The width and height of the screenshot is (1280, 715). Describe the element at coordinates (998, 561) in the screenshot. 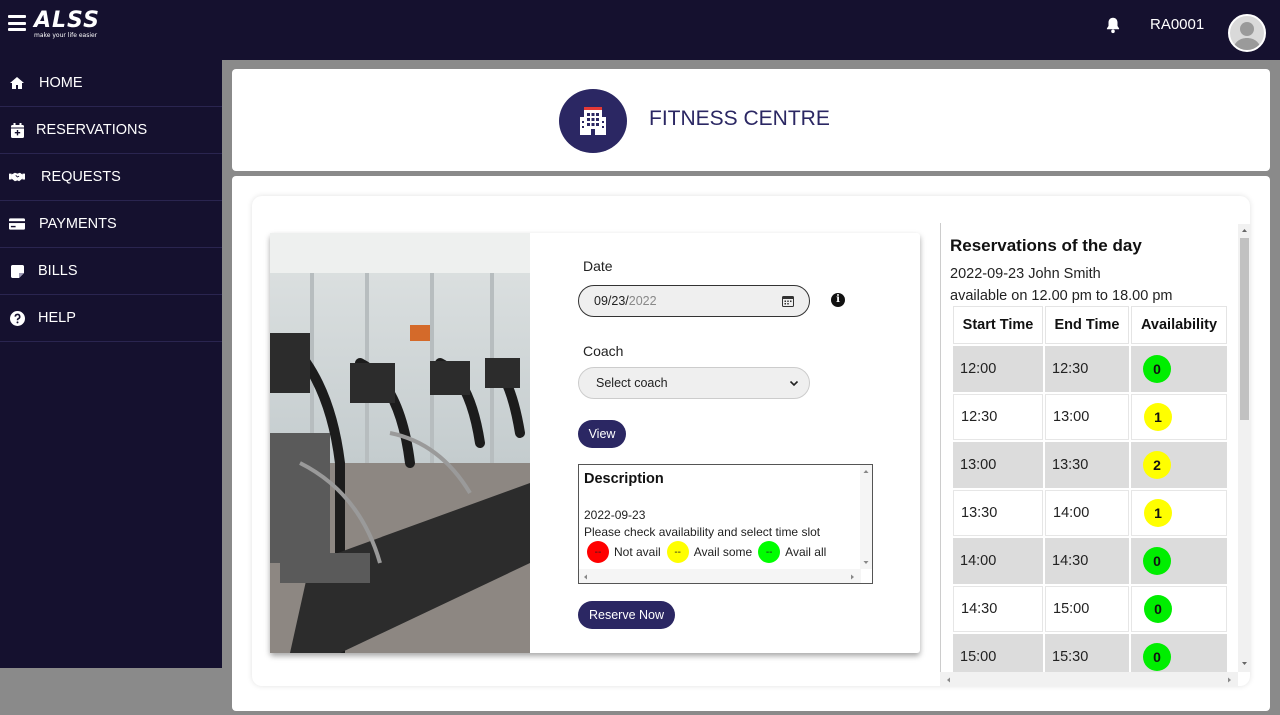

I see `start-time-cell: 14:00` at that location.